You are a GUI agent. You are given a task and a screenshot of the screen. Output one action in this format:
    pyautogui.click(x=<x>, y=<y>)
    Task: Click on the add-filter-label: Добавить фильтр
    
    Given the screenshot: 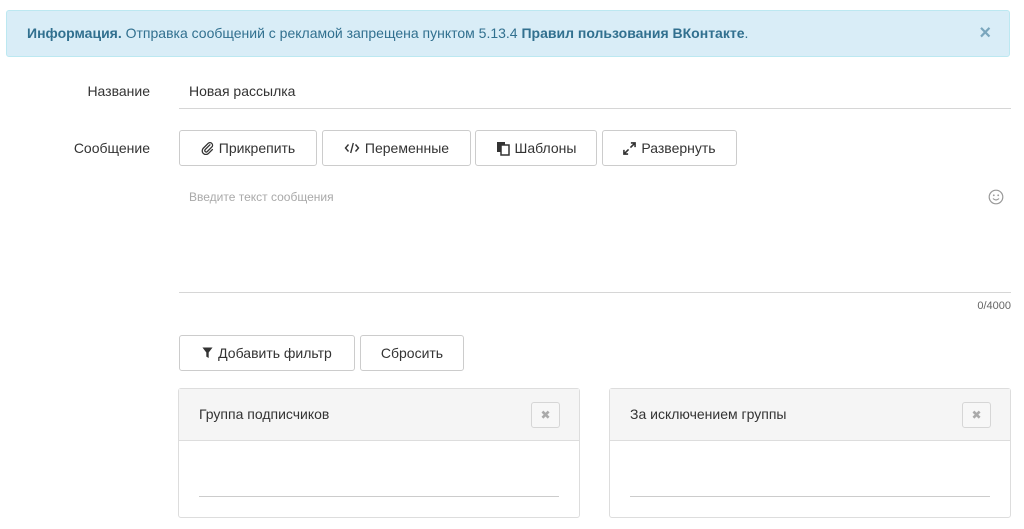 What is the action you would take?
    pyautogui.click(x=275, y=353)
    